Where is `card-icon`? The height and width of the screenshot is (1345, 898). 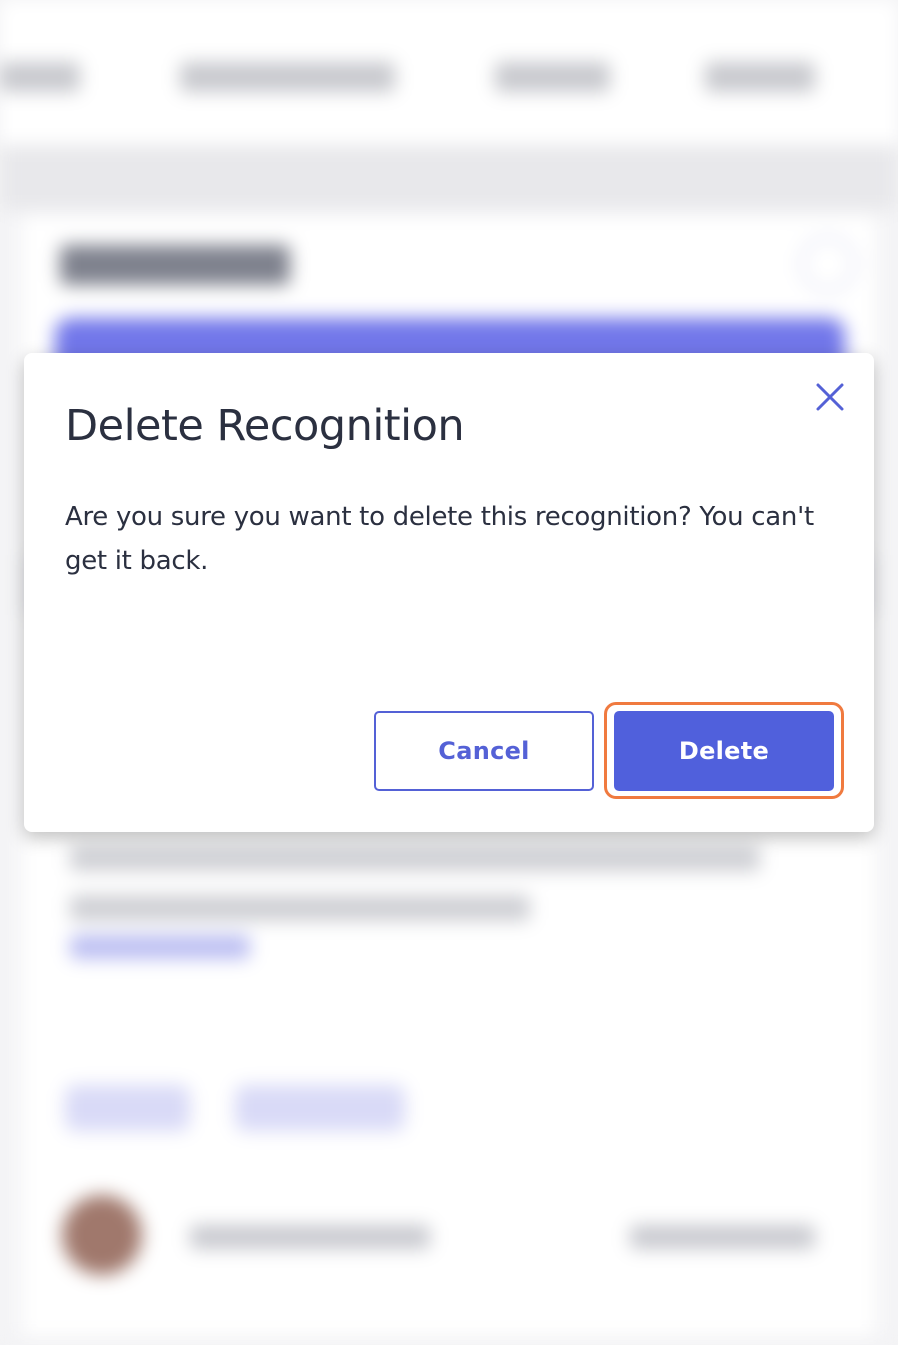
card-icon is located at coordinates (828, 264).